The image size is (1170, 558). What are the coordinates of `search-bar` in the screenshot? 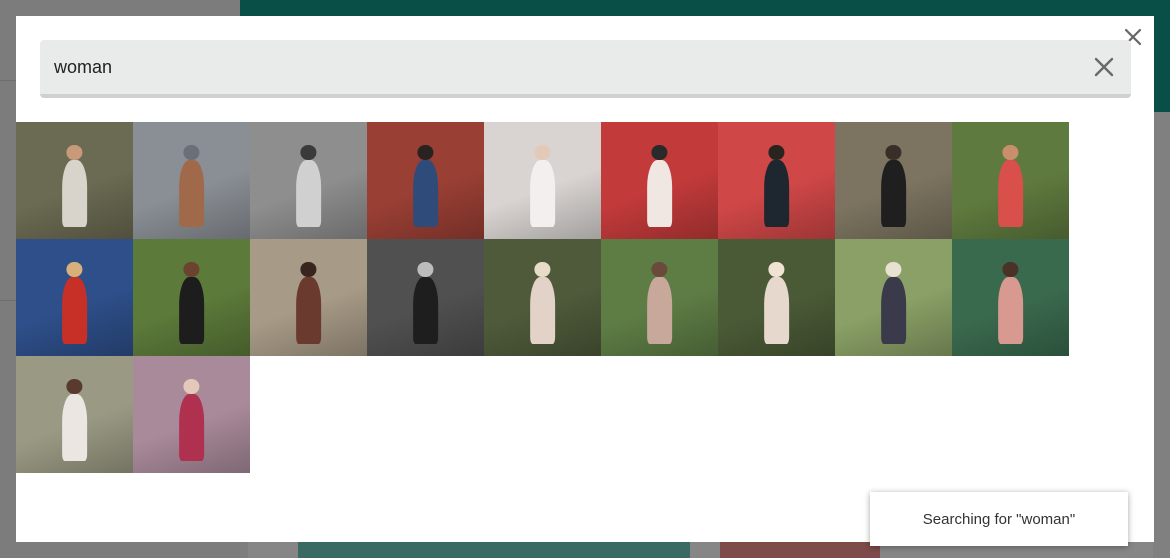 It's located at (585, 69).